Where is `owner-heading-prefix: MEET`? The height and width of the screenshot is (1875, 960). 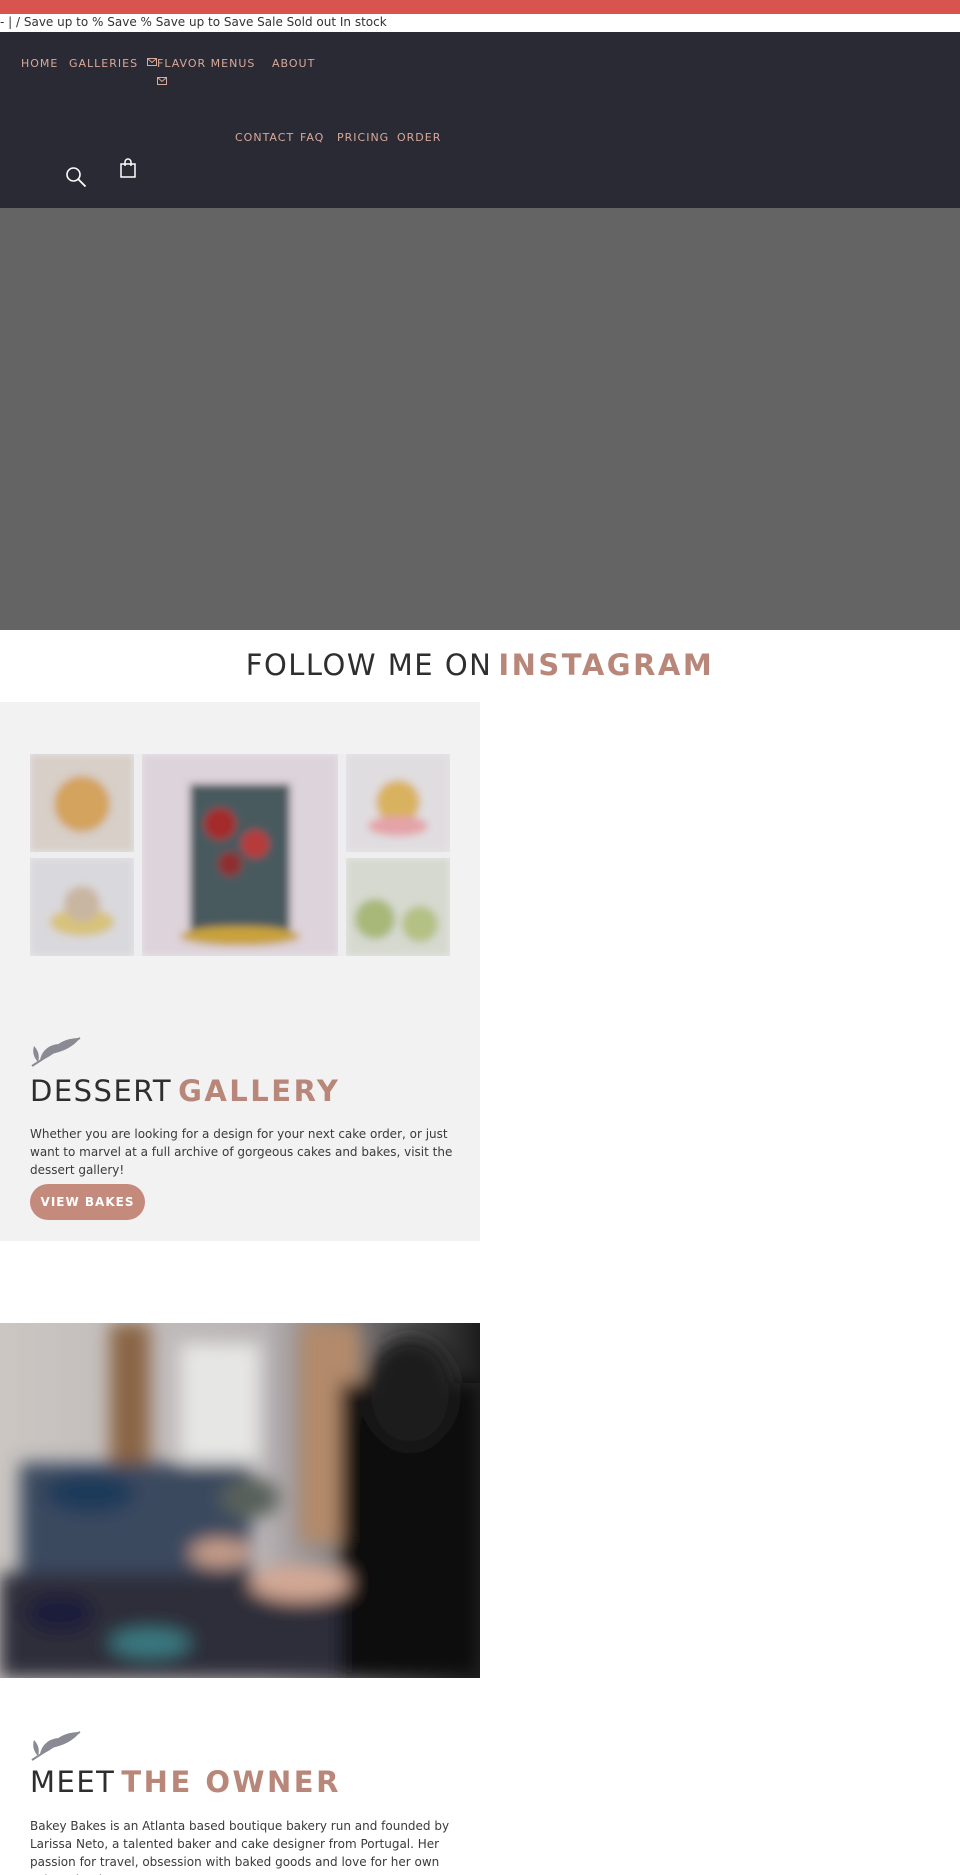
owner-heading-prefix: MEET is located at coordinates (73, 1782).